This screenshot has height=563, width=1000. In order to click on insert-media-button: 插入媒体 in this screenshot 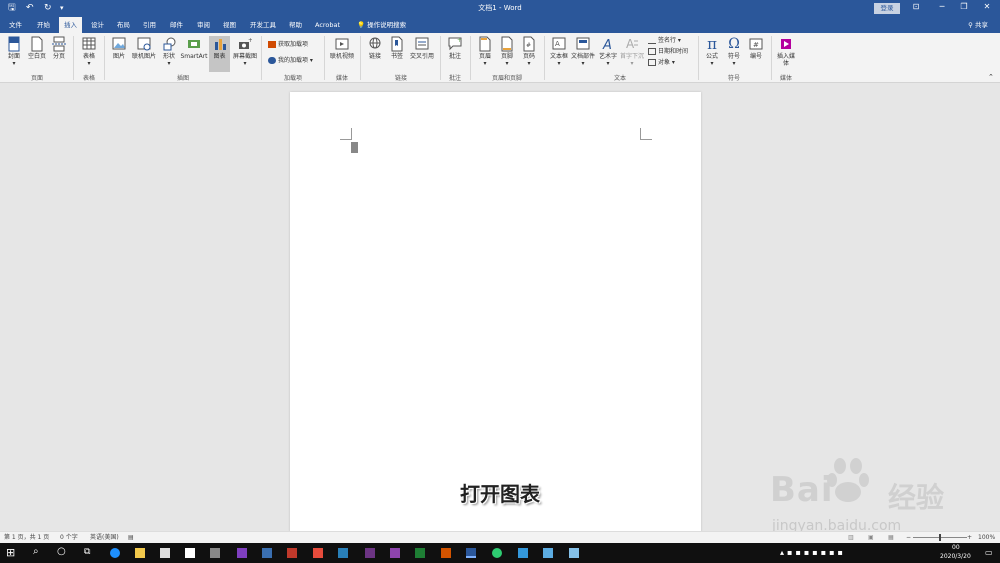, I will do `click(786, 51)`.